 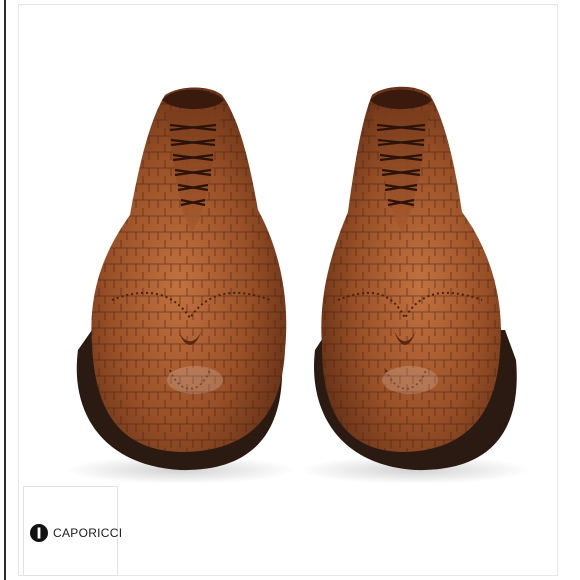 What do you see at coordinates (88, 533) in the screenshot?
I see `brand-name: CAPORICCI` at bounding box center [88, 533].